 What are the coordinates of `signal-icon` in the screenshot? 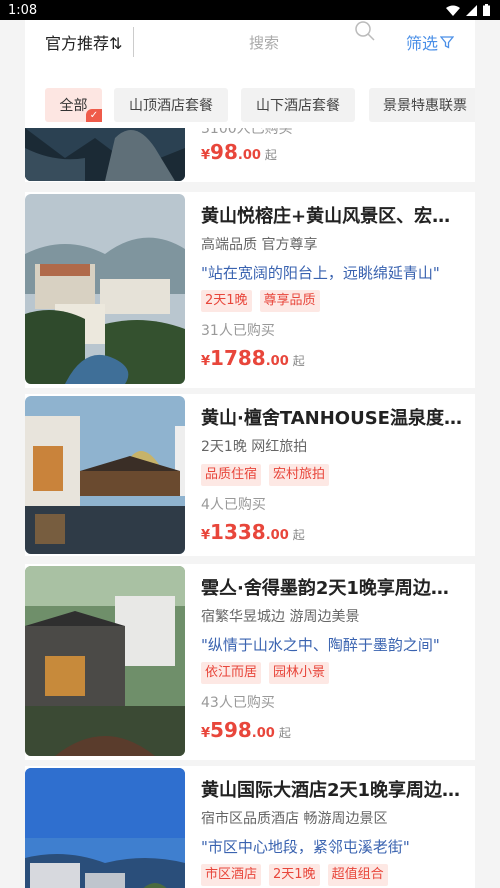 It's located at (471, 10).